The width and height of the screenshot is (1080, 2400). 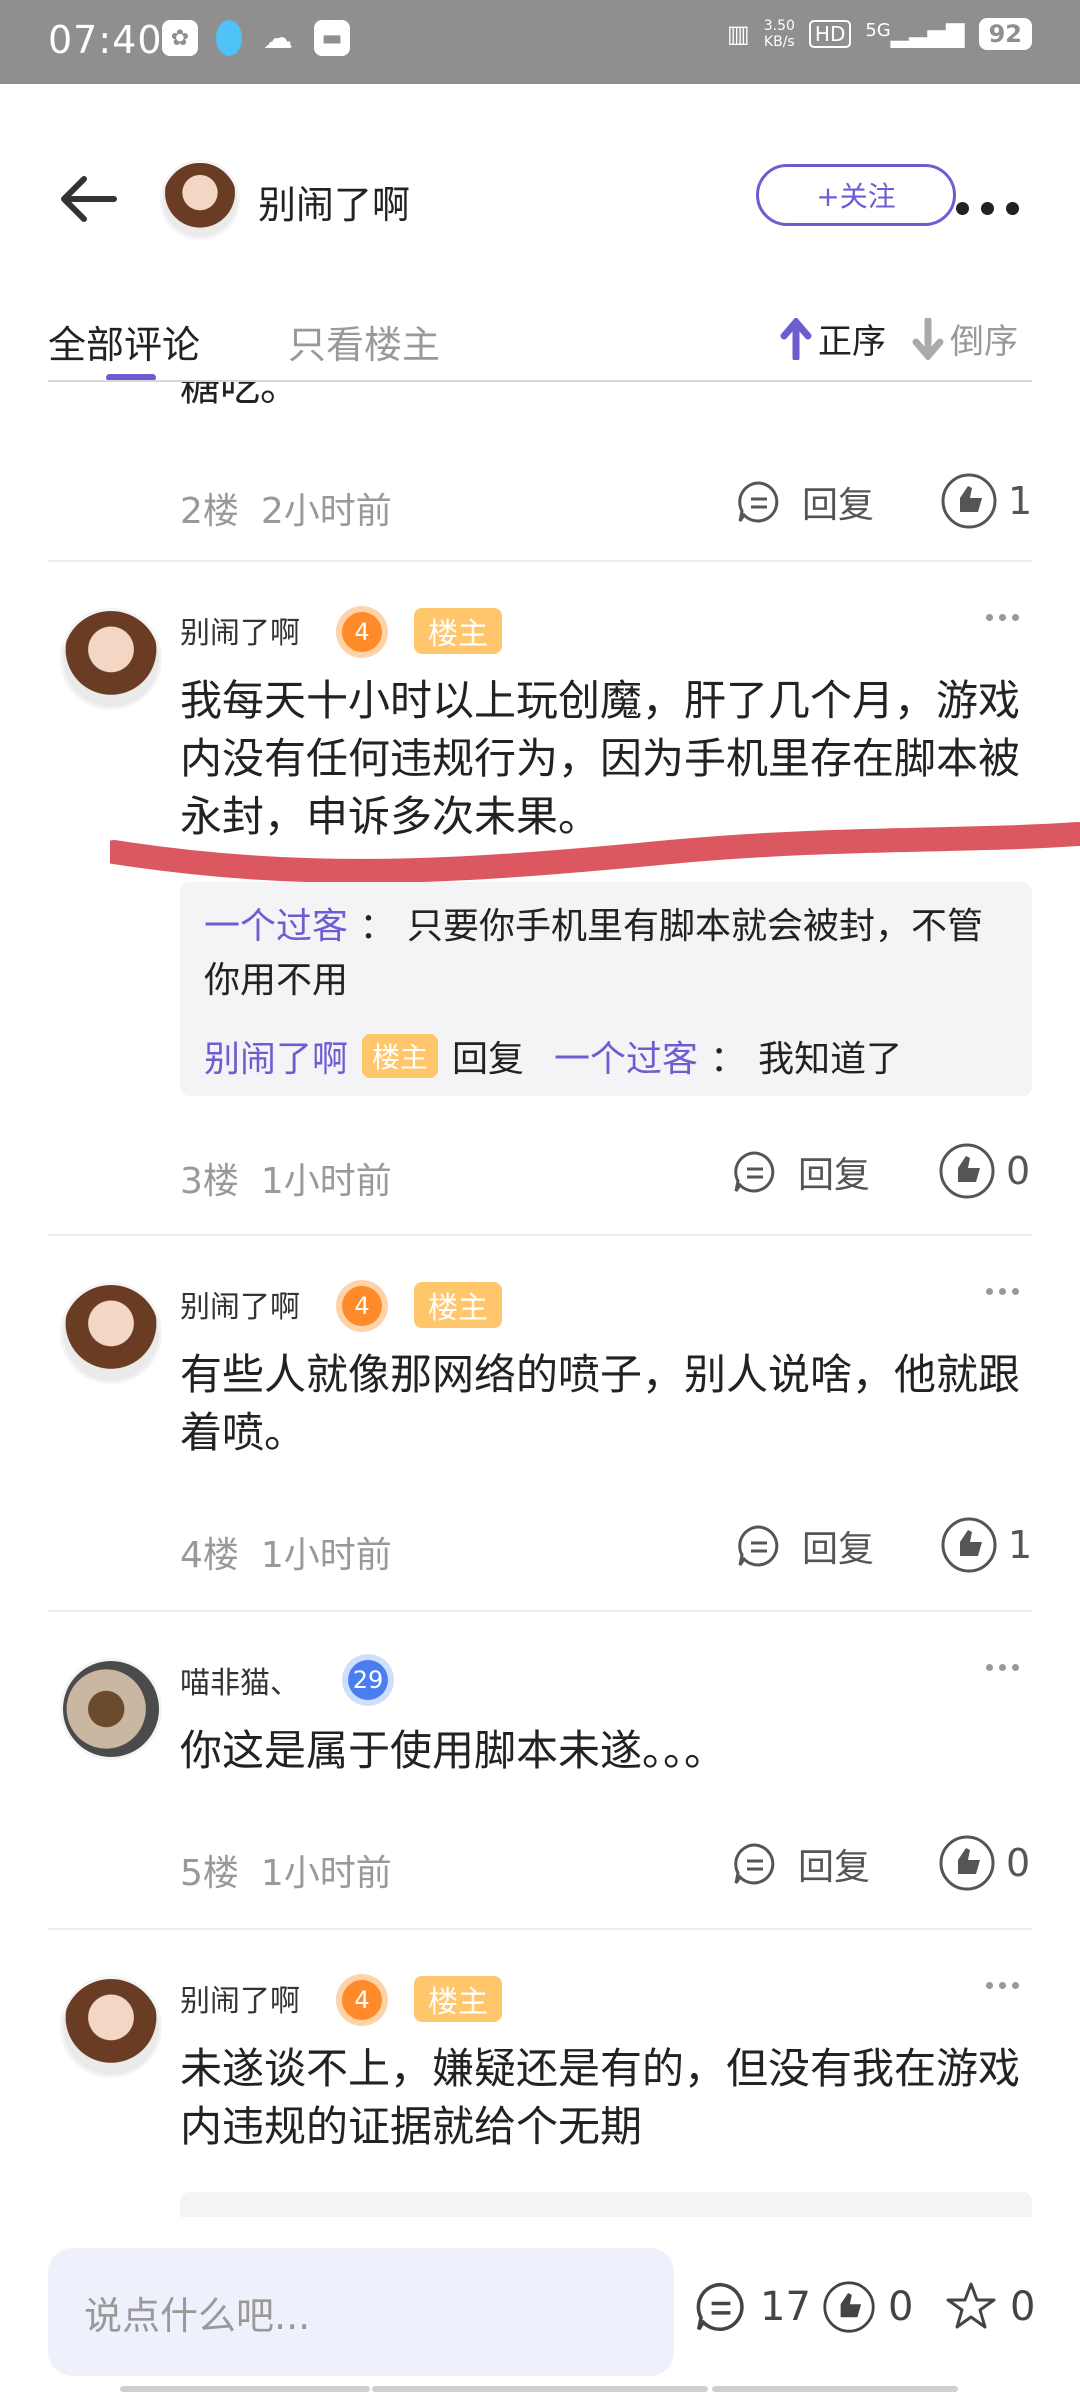 What do you see at coordinates (240, 1680) in the screenshot?
I see `comment-author: 喵非猫、` at bounding box center [240, 1680].